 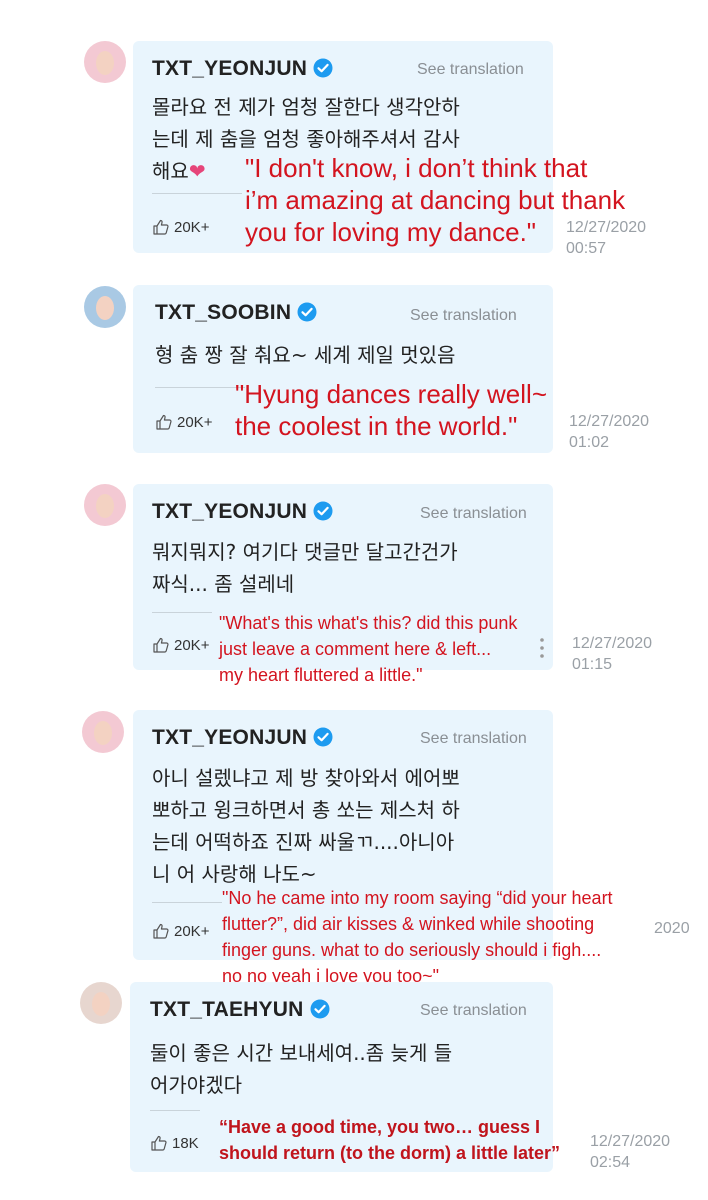 What do you see at coordinates (185, 1143) in the screenshot?
I see `like-count: 18K` at bounding box center [185, 1143].